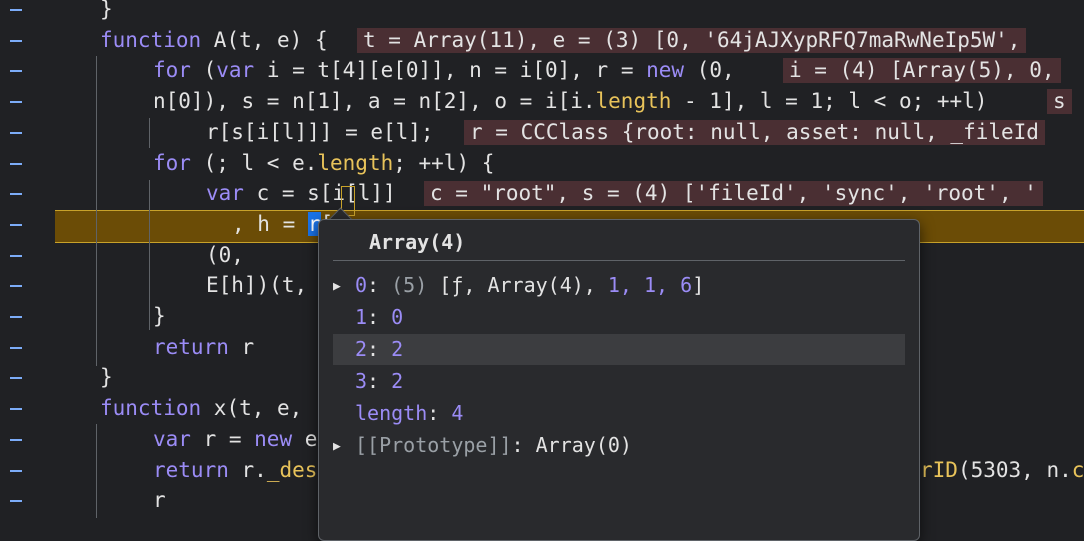  What do you see at coordinates (229, 438) in the screenshot?
I see `code-token: r =` at bounding box center [229, 438].